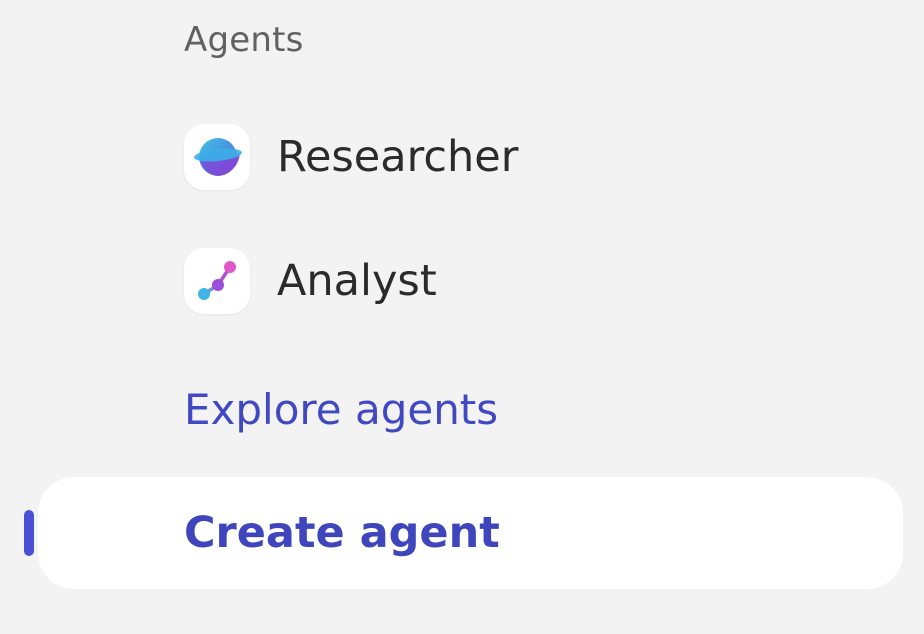 Image resolution: width=924 pixels, height=634 pixels. What do you see at coordinates (29, 533) in the screenshot?
I see `selected-indicator` at bounding box center [29, 533].